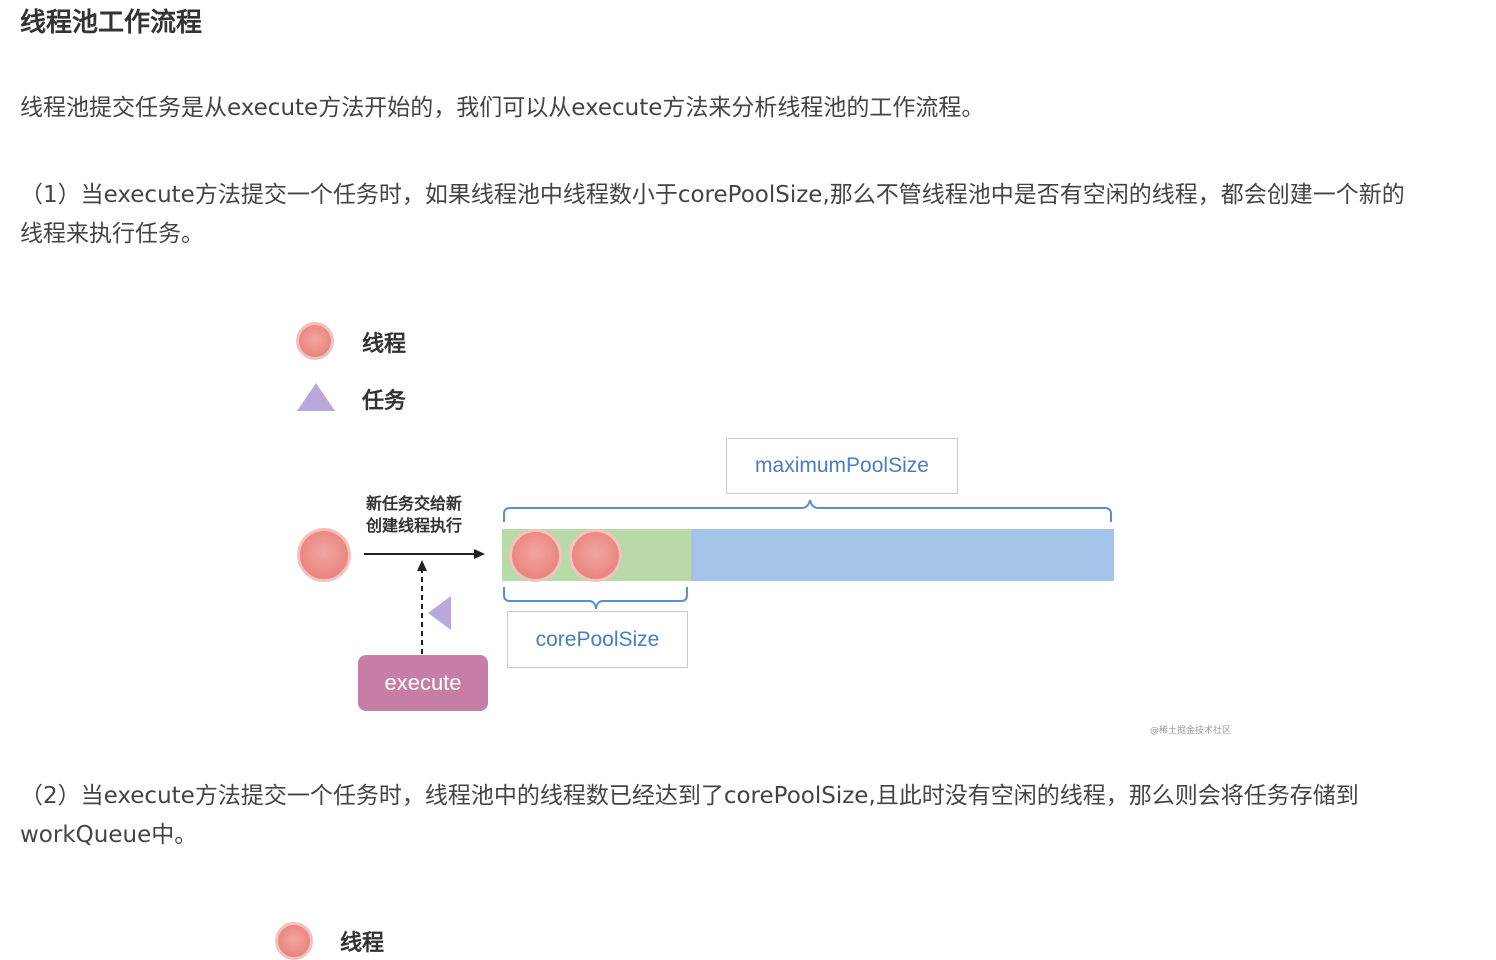 The width and height of the screenshot is (1496, 960). I want to click on watermark: @稀土掘金技术社区, so click(1191, 731).